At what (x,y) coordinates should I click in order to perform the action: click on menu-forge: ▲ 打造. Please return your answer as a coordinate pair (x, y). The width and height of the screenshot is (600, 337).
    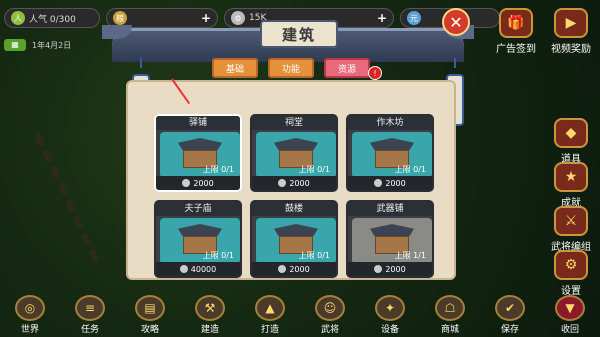
    Looking at the image, I should click on (270, 315).